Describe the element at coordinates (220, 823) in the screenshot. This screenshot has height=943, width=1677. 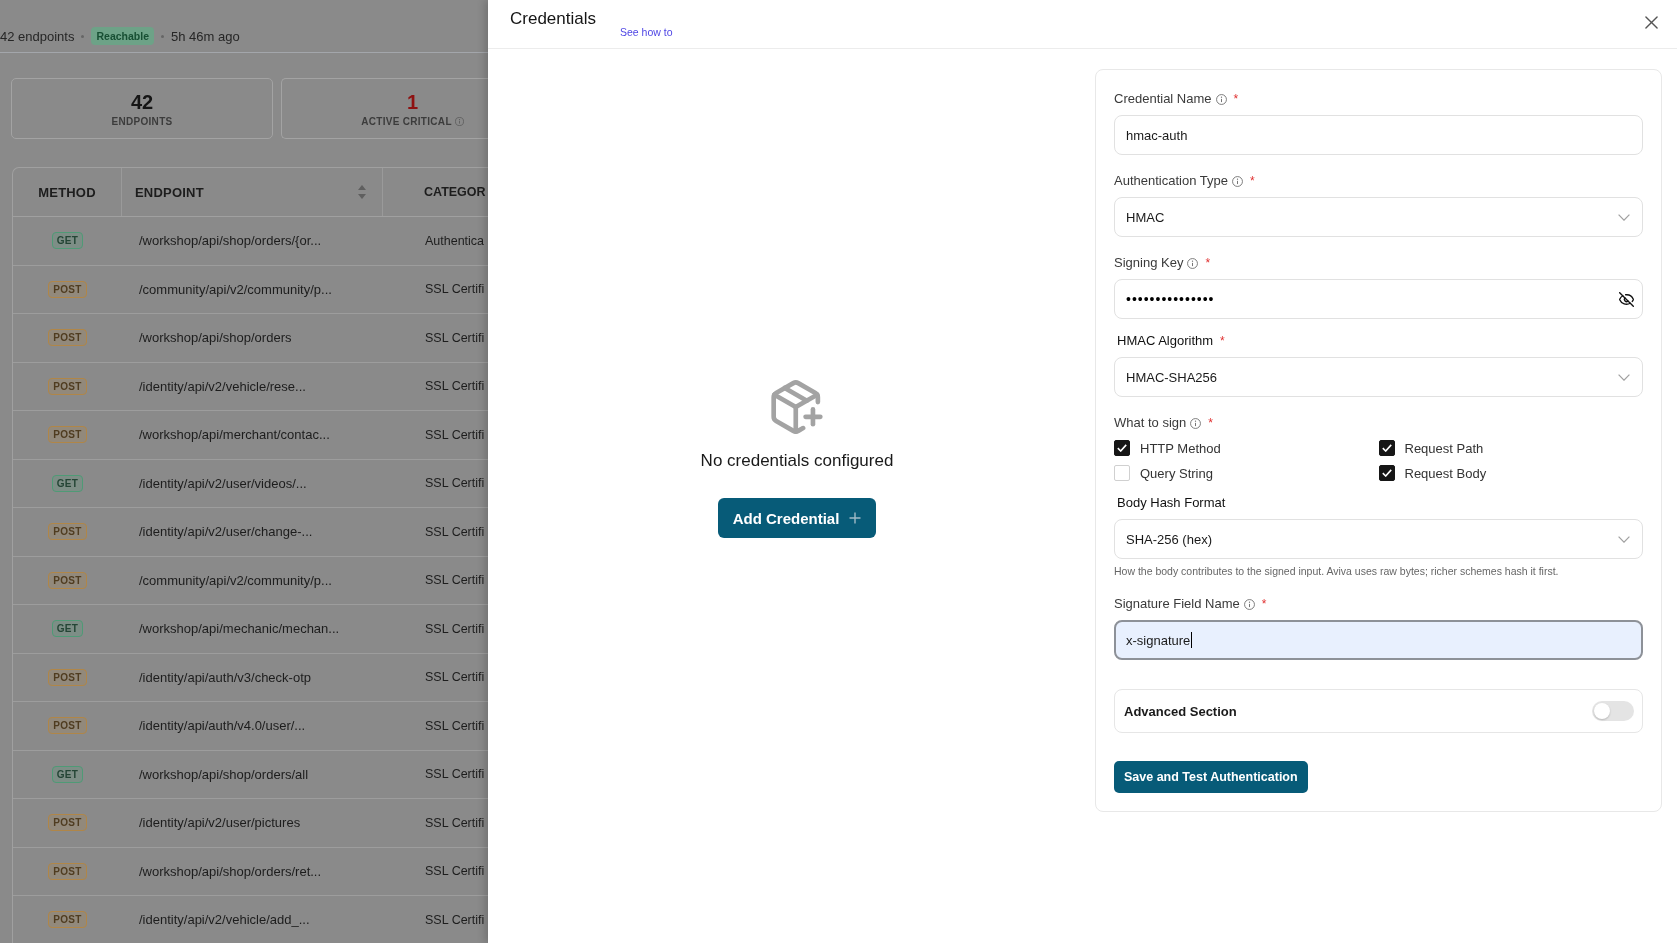
I see `table-cell-text: /identity/api/v2/user/pictures` at that location.